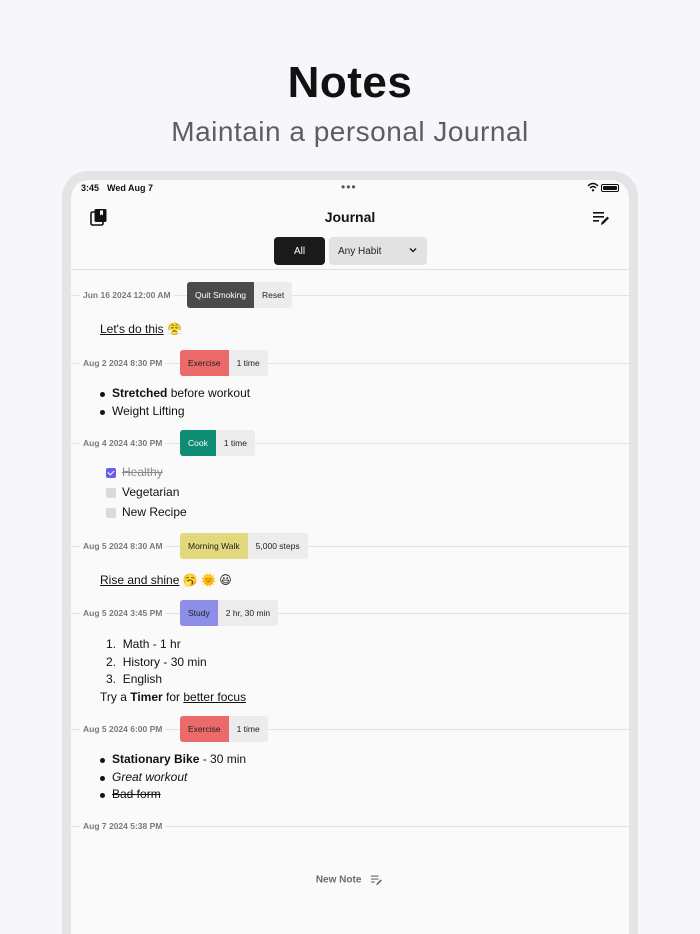 The height and width of the screenshot is (934, 700). What do you see at coordinates (350, 295) in the screenshot?
I see `entry-header: Jun 16 2024 12:00 AM Quit Smoking Reset` at bounding box center [350, 295].